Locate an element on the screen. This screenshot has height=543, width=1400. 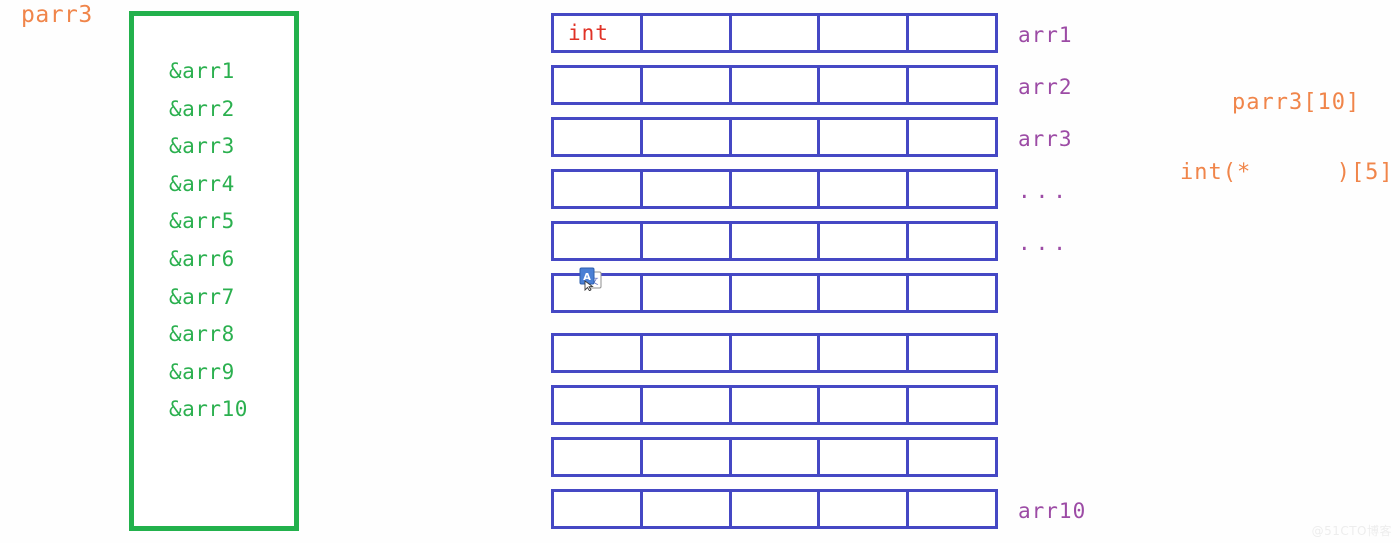
array-row-label: arr10 is located at coordinates (1052, 511).